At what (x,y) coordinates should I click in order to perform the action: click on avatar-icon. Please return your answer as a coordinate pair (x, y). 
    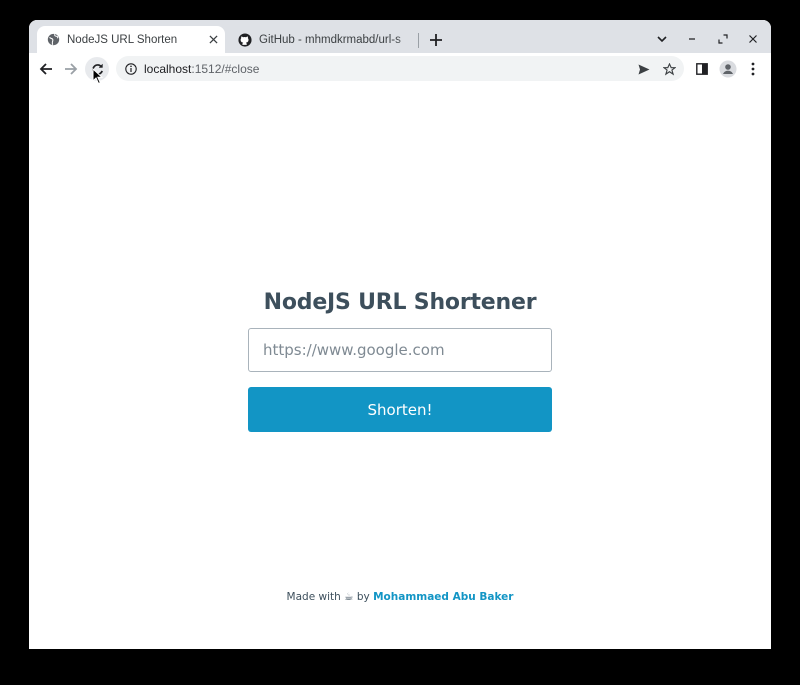
    Looking at the image, I should click on (728, 69).